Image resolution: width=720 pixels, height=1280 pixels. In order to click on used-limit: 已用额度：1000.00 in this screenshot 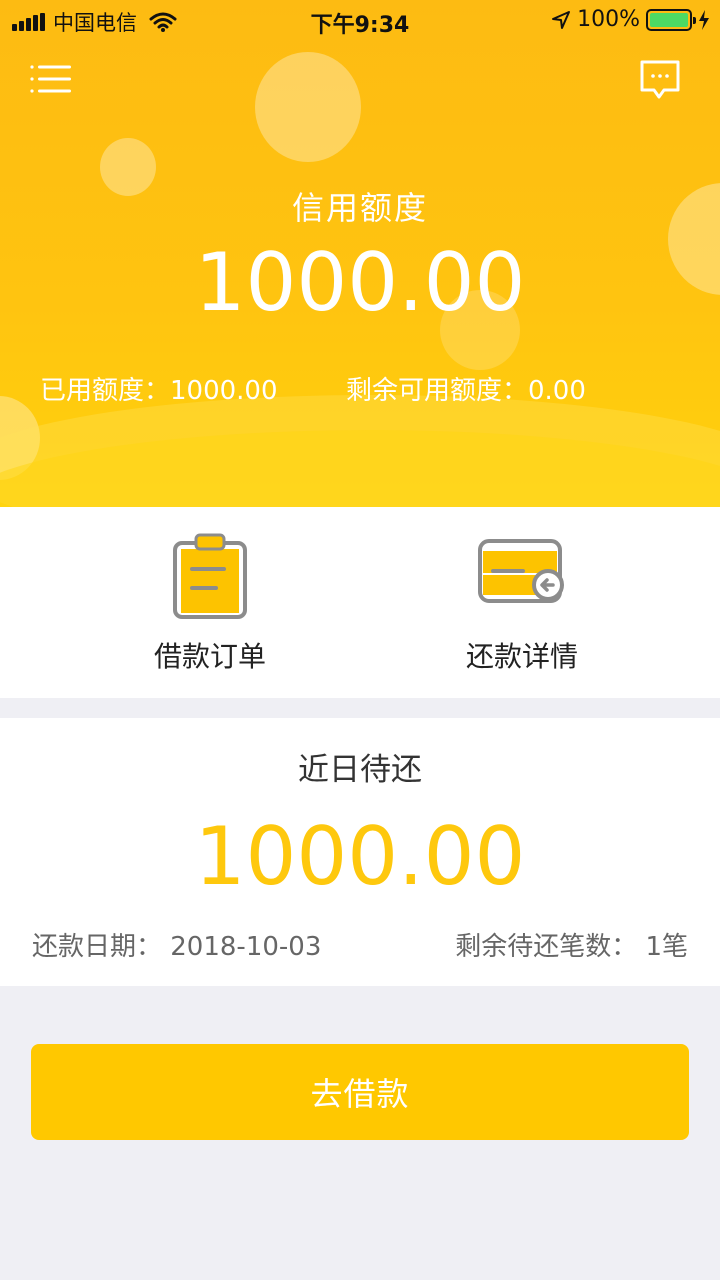, I will do `click(159, 391)`.